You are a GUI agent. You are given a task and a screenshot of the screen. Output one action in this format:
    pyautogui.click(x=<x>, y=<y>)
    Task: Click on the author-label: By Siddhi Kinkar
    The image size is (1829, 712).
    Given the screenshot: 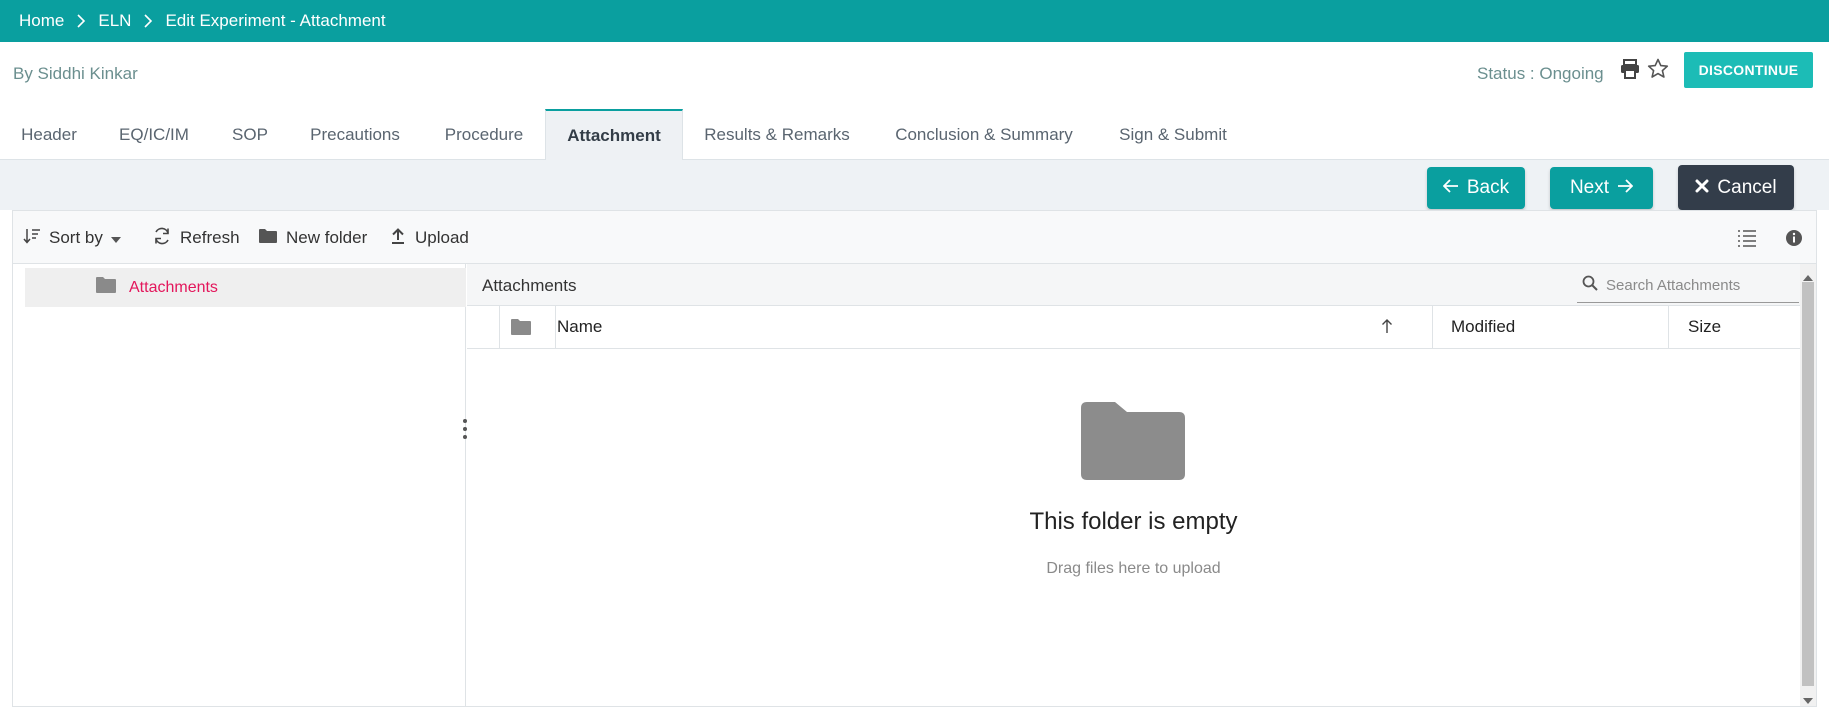 What is the action you would take?
    pyautogui.click(x=75, y=73)
    